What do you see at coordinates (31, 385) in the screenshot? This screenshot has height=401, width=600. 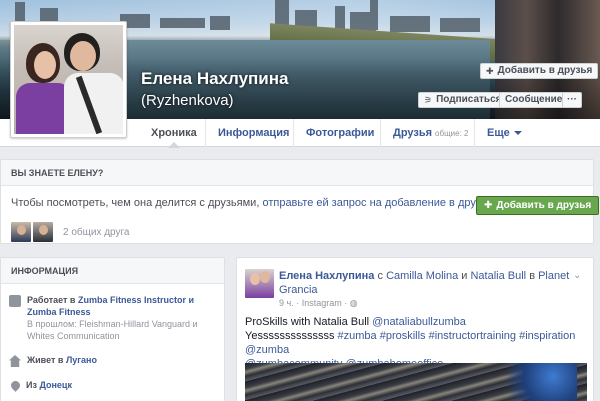 I see `from-prefix: Из` at bounding box center [31, 385].